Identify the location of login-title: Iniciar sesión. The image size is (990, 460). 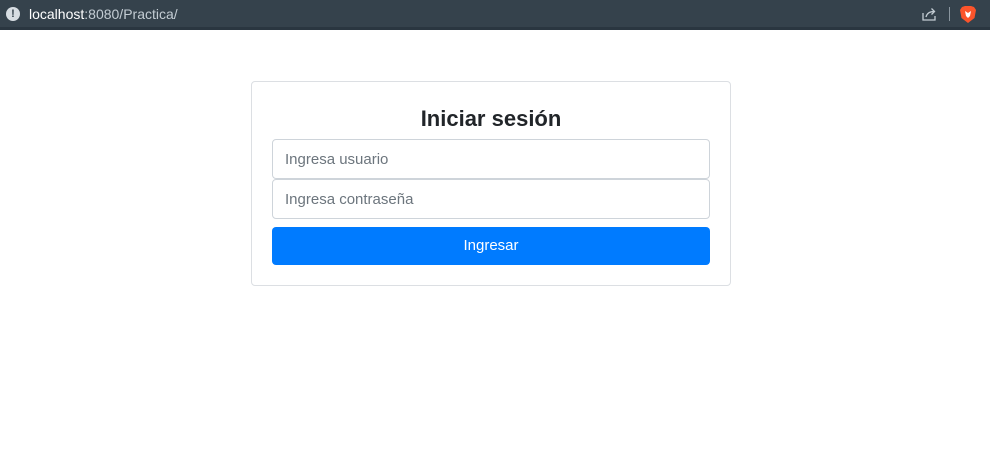
(491, 118).